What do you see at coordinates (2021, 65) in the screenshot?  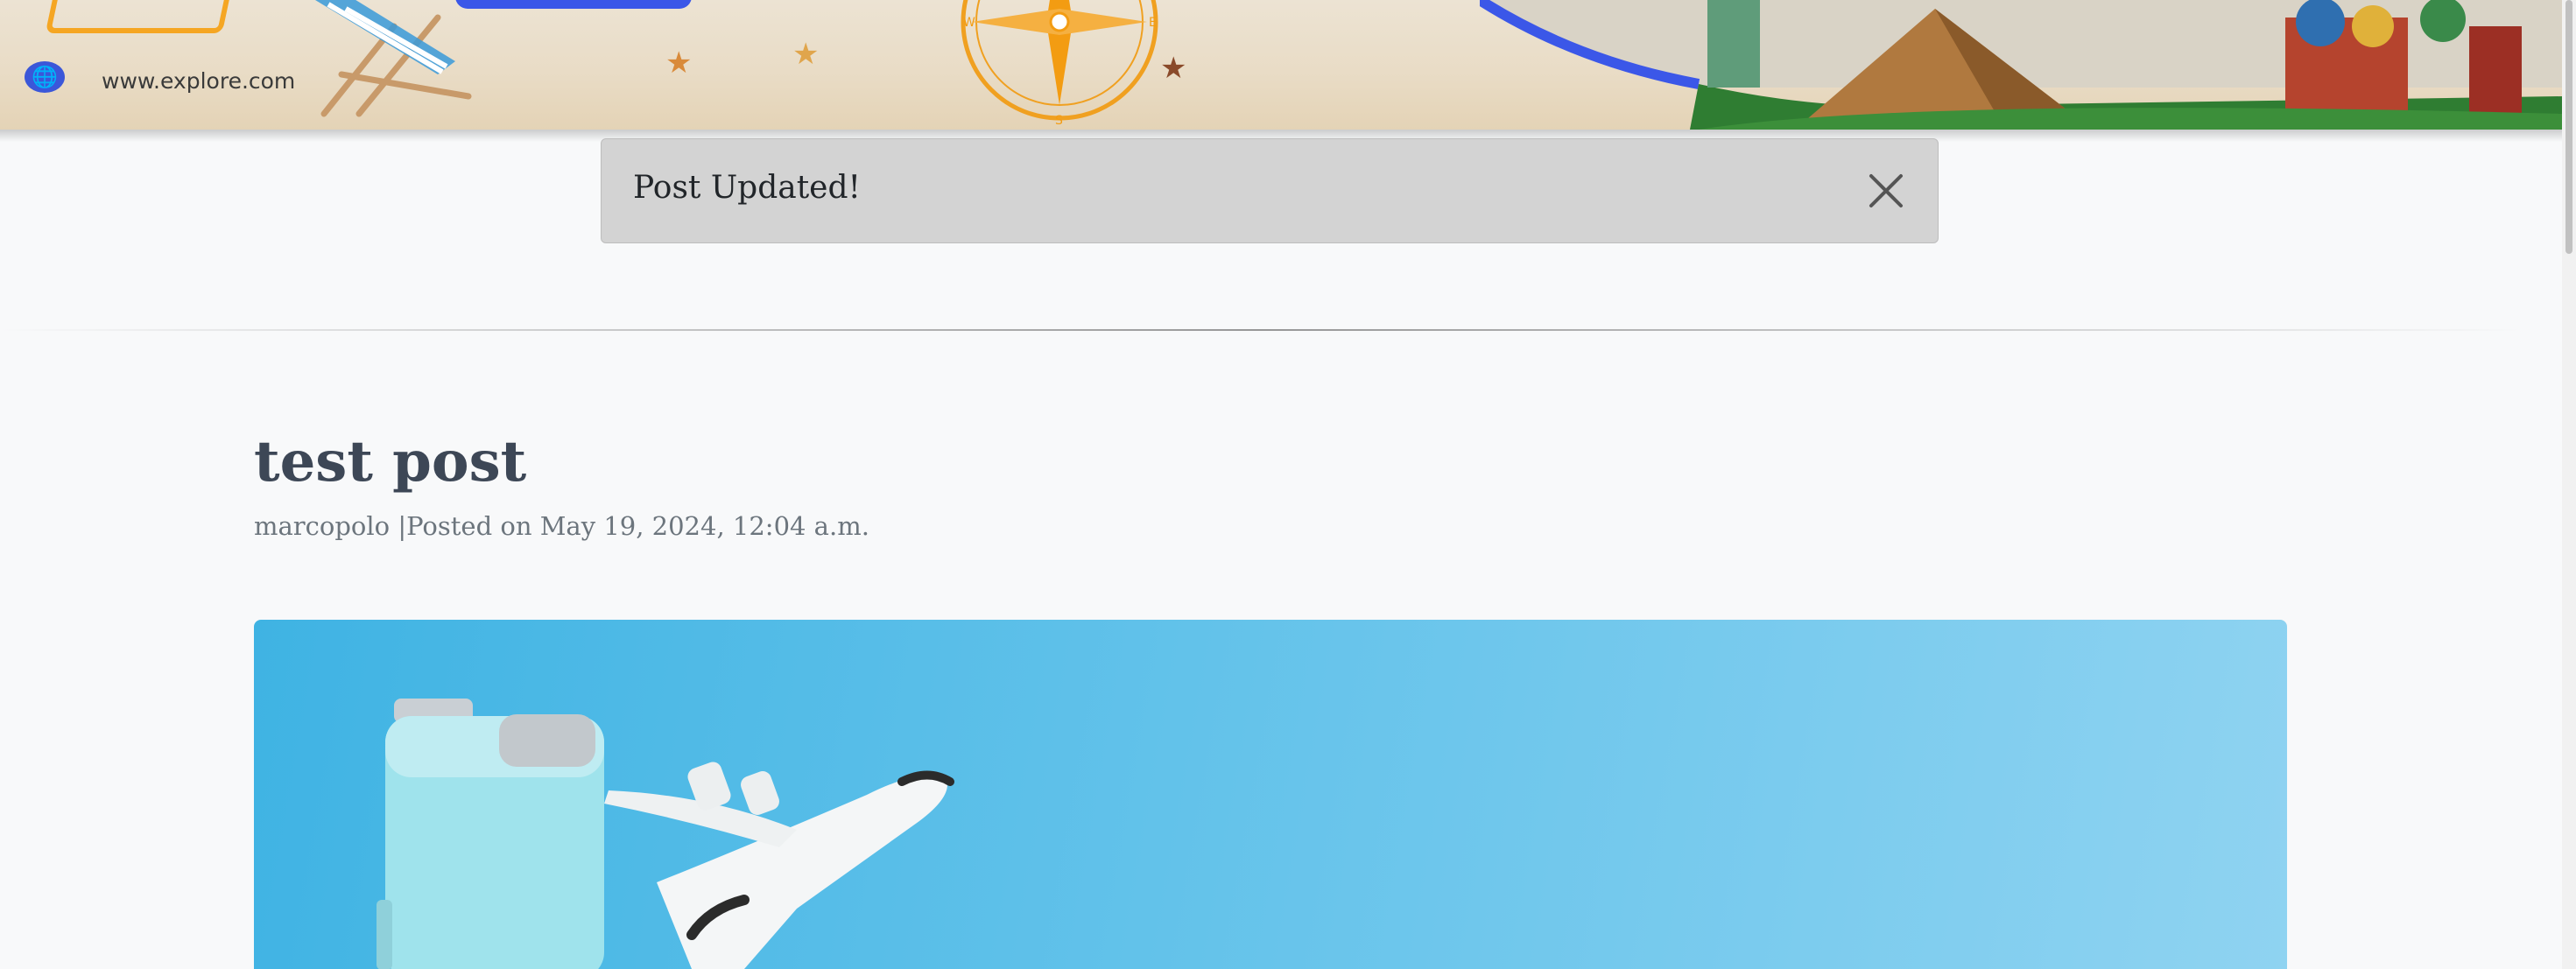 I see `landmarks-illustration` at bounding box center [2021, 65].